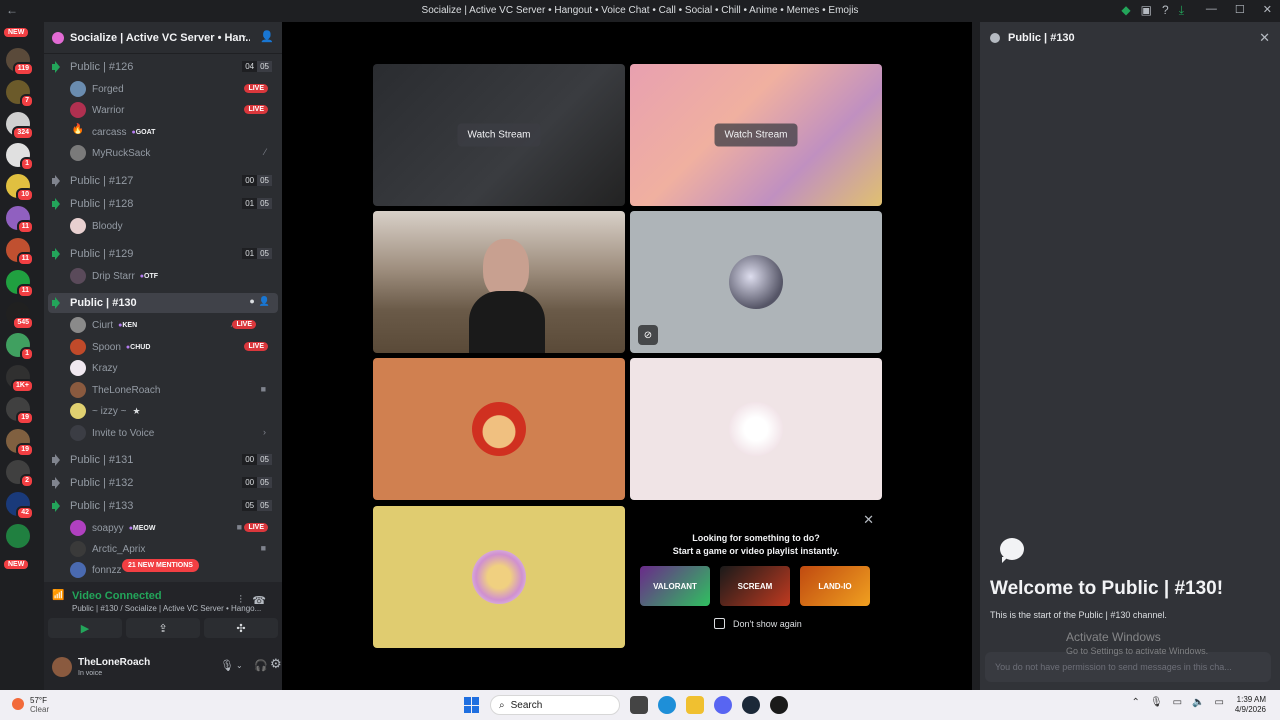 The width and height of the screenshot is (1280, 720). Describe the element at coordinates (20, 94) in the screenshot. I see `server-icon: 7` at that location.